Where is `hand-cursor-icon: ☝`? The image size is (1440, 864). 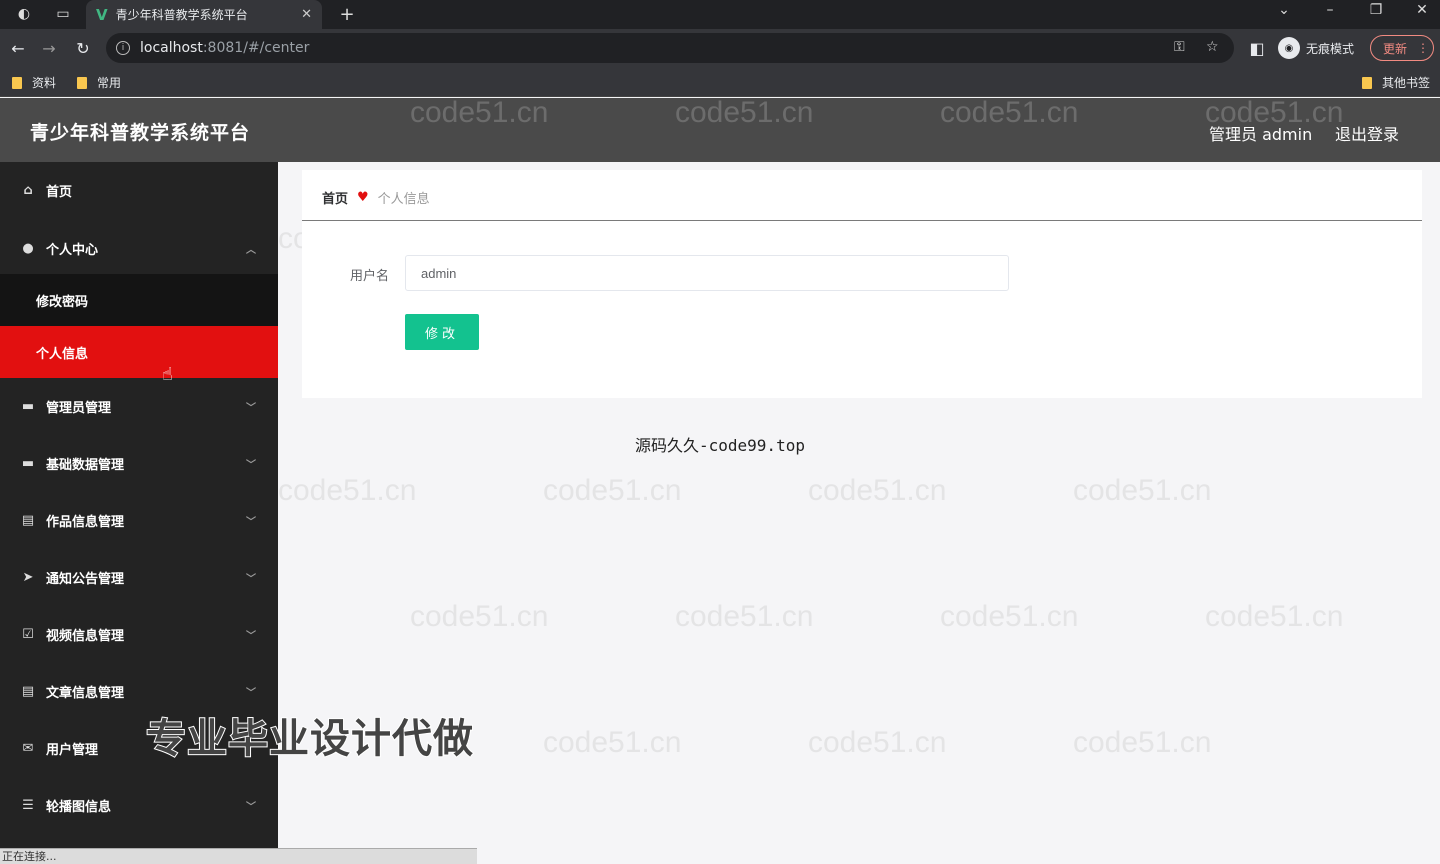 hand-cursor-icon: ☝ is located at coordinates (167, 374).